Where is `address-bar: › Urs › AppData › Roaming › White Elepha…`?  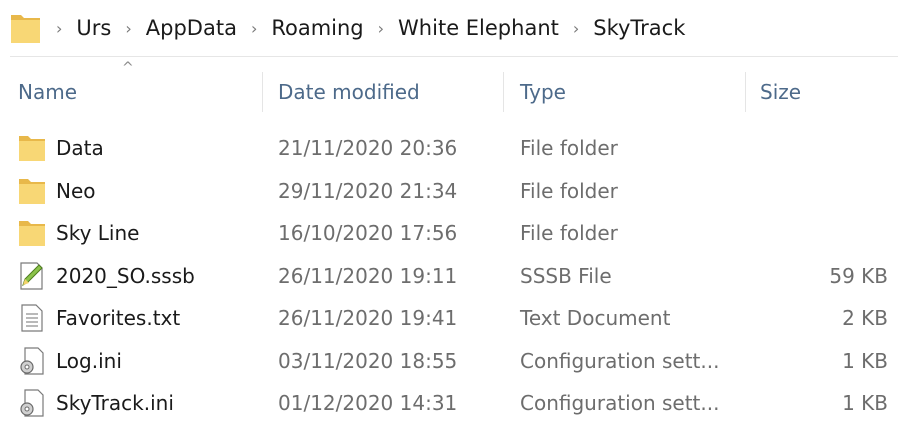
address-bar: › Urs › AppData › Roaming › White Elepha… is located at coordinates (454, 28).